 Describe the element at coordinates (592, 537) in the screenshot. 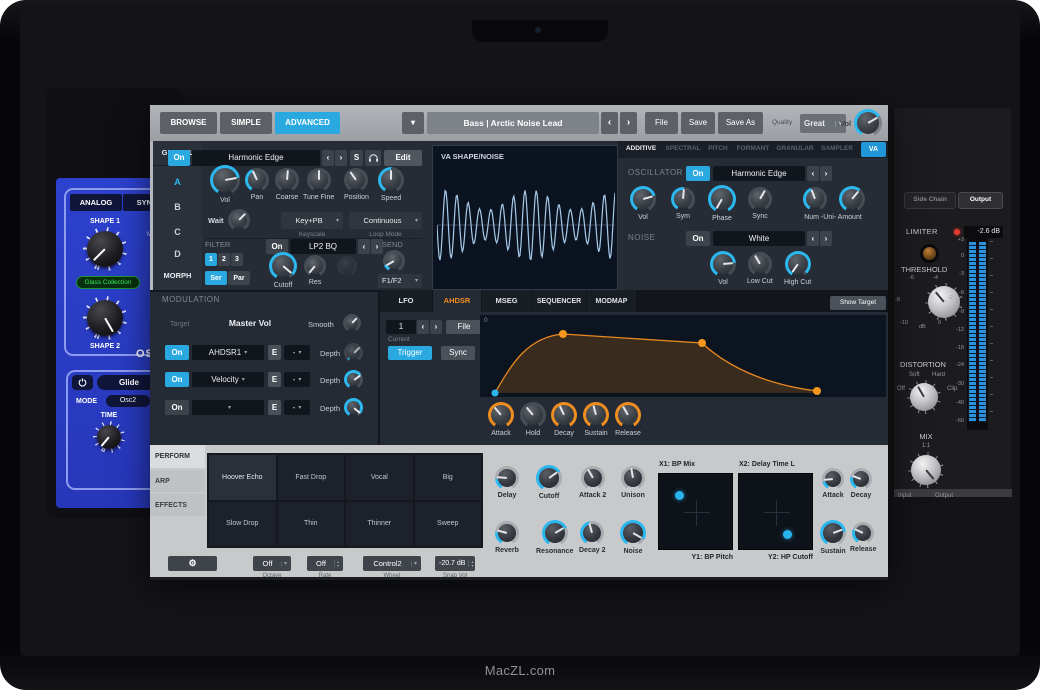

I see `macro-decay2-knob: Decay 2` at that location.